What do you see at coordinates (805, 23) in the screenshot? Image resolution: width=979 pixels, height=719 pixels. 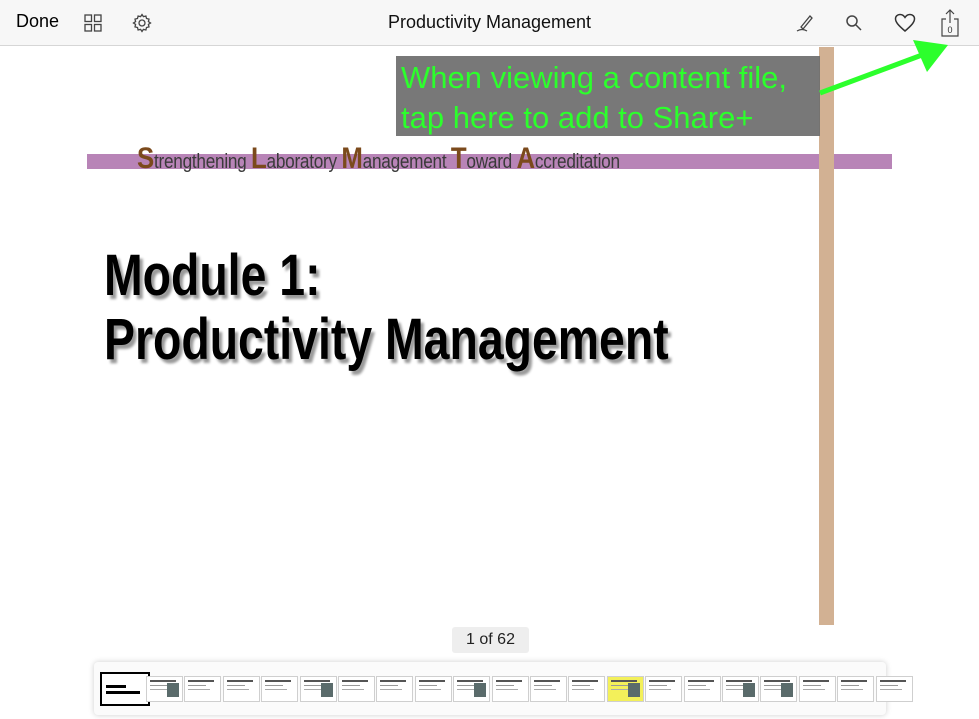 I see `annotate-pen-icon` at bounding box center [805, 23].